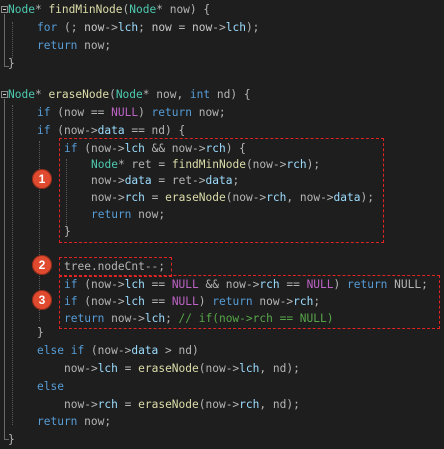 Image resolution: width=444 pixels, height=449 pixels. Describe the element at coordinates (71, 27) in the screenshot. I see `code-token: (;` at that location.